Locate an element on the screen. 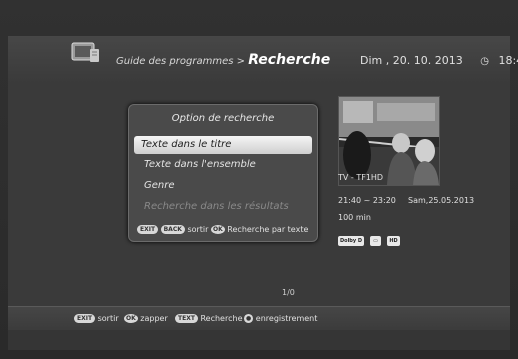 The width and height of the screenshot is (518, 359). preview-image is located at coordinates (389, 141).